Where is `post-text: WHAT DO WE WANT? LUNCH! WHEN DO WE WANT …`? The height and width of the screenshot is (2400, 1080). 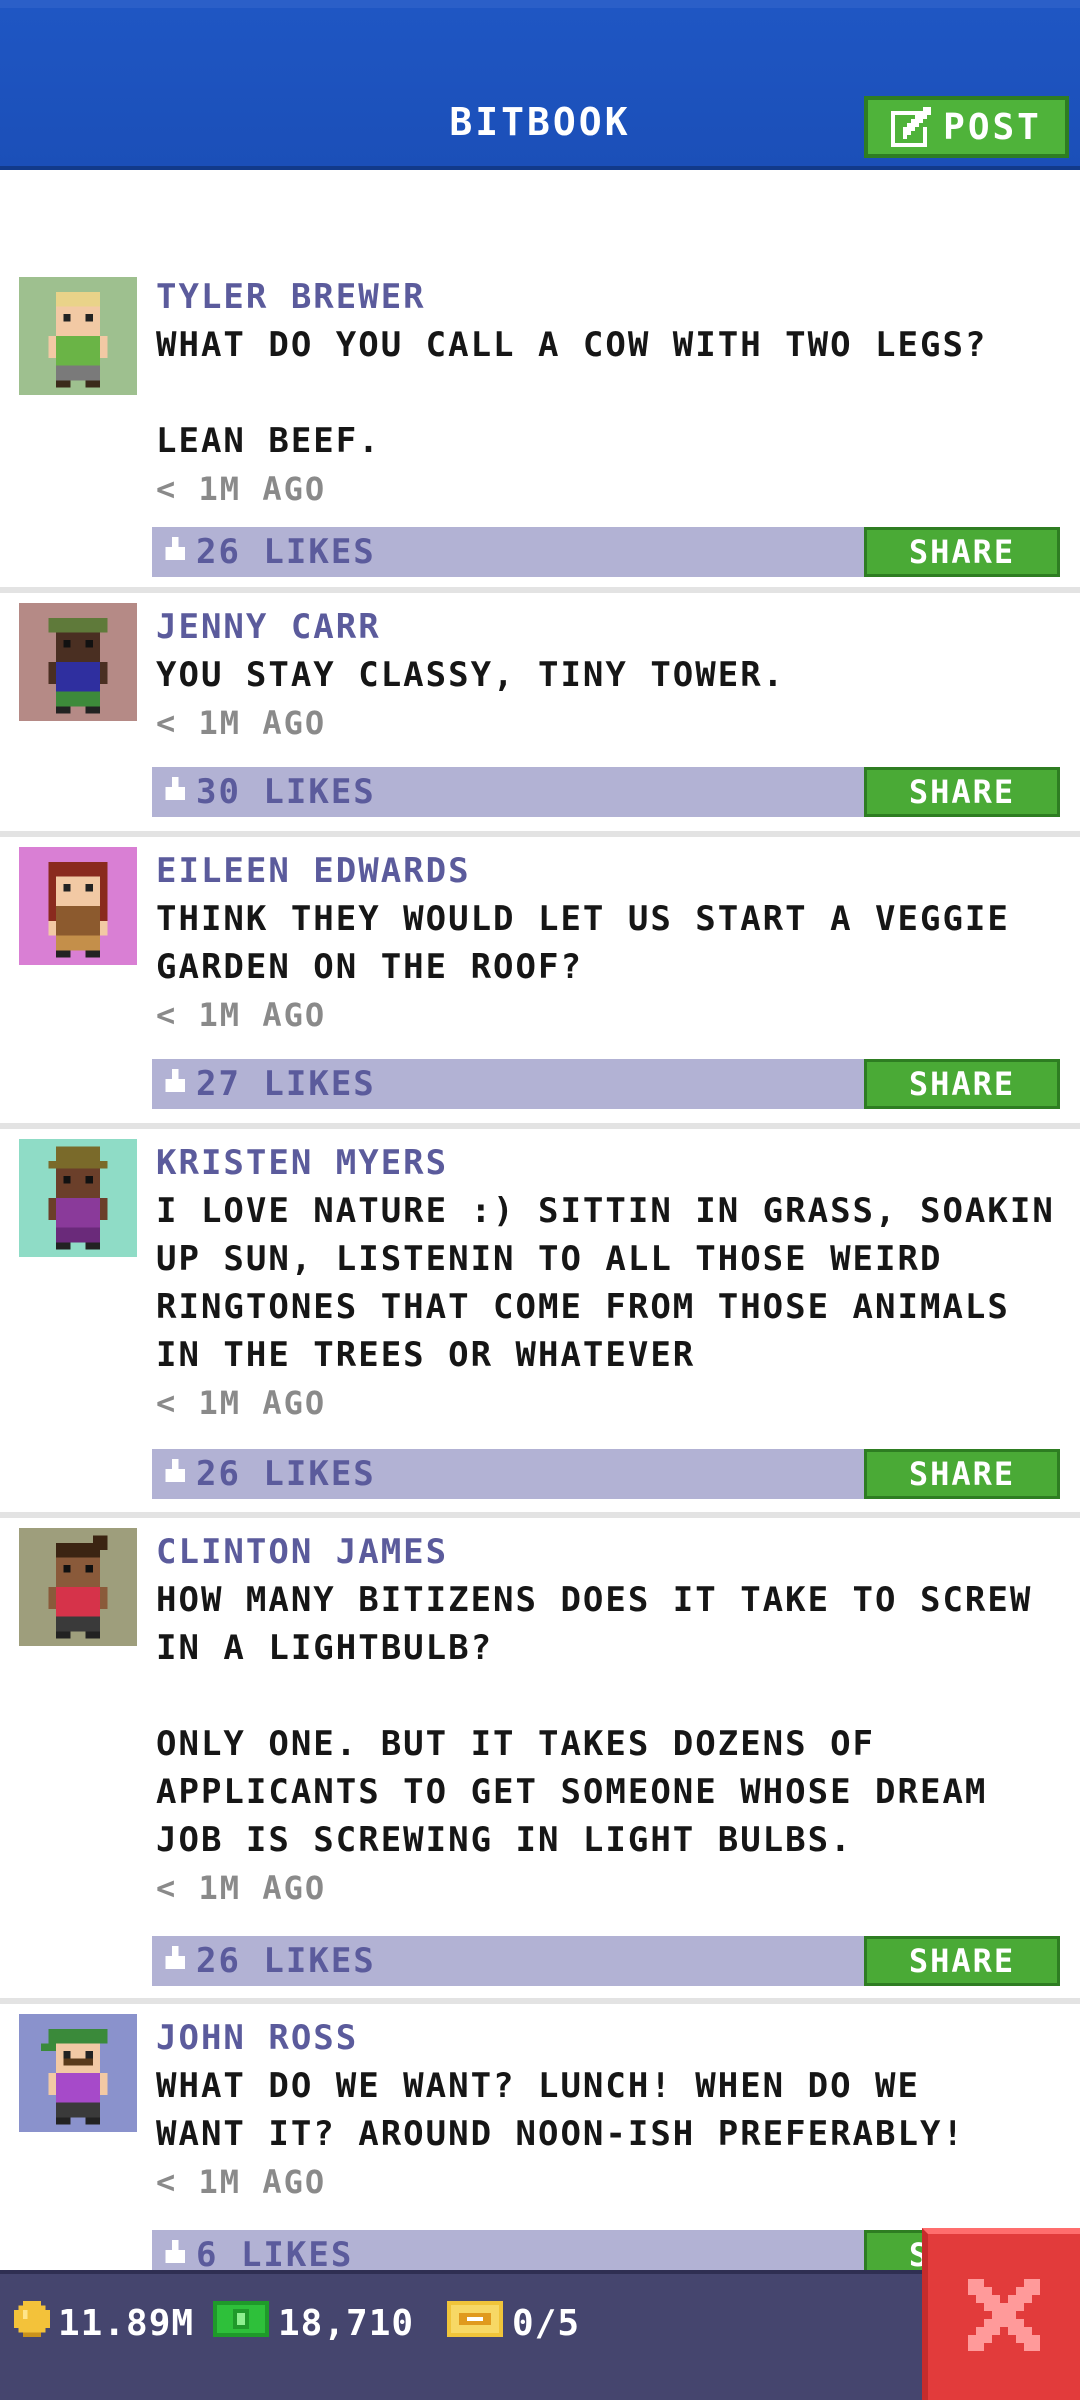 post-text: WHAT DO WE WANT? LUNCH! WHEN DO WE WANT … is located at coordinates (560, 2110).